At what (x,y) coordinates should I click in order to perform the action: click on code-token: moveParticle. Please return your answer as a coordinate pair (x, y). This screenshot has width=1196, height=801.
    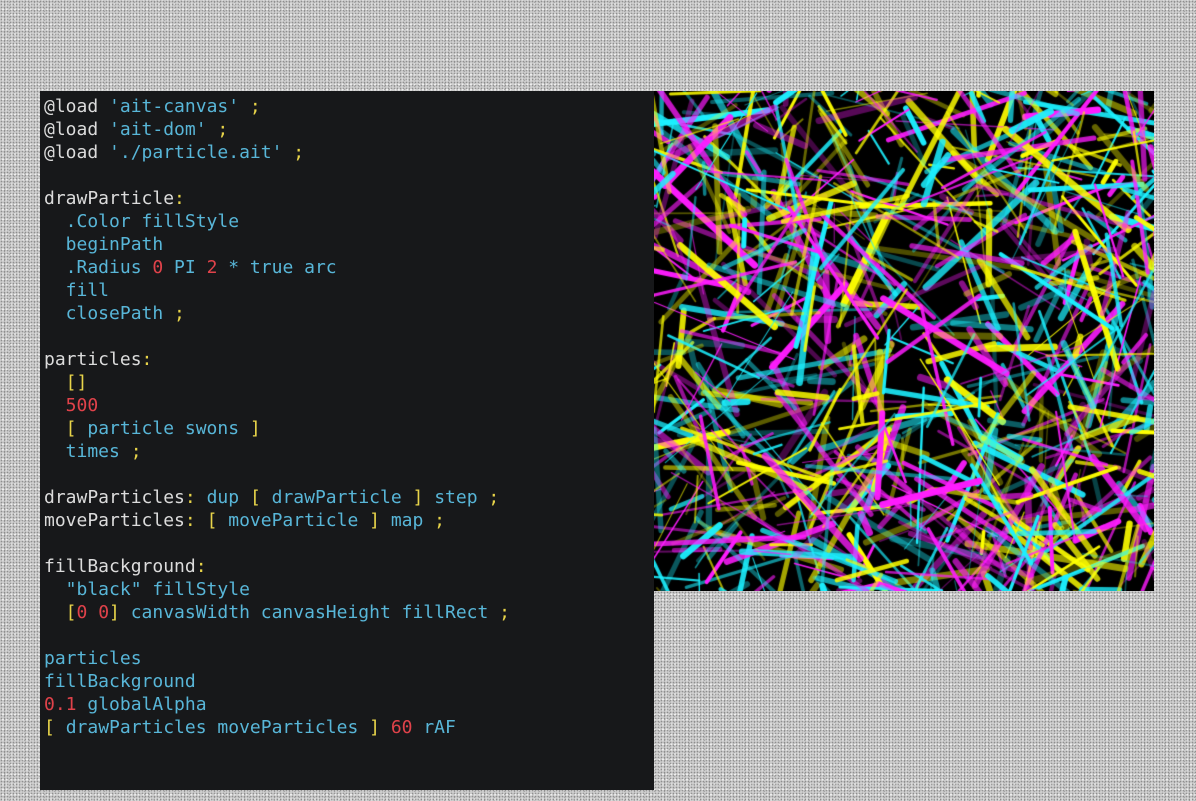
    Looking at the image, I should click on (299, 520).